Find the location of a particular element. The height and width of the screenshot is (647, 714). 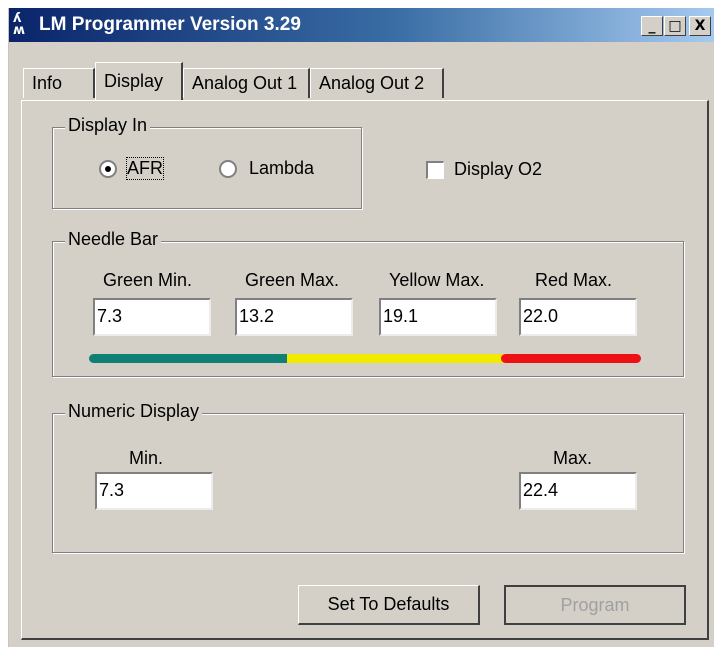

tab-analog-out-1: Analog Out 1 is located at coordinates (246, 83).